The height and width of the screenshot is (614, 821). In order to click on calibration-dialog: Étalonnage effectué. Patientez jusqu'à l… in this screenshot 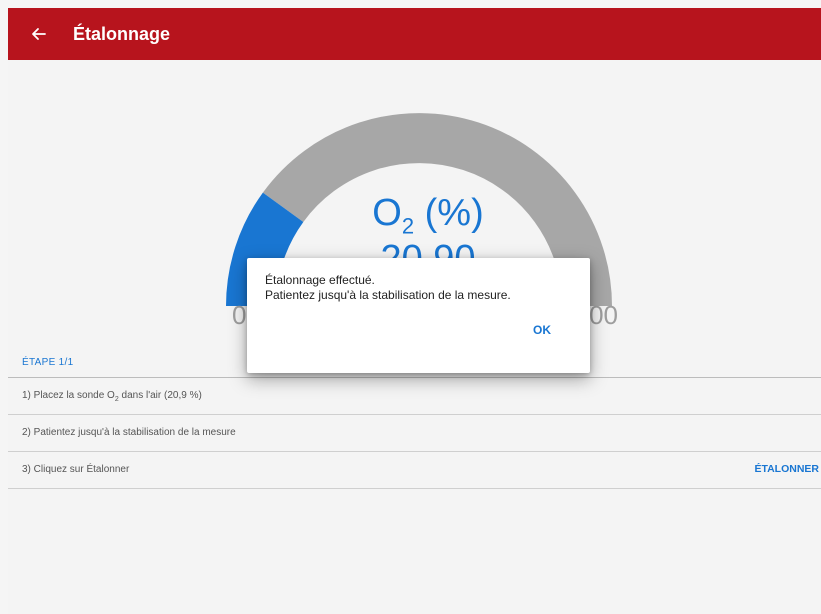, I will do `click(418, 315)`.